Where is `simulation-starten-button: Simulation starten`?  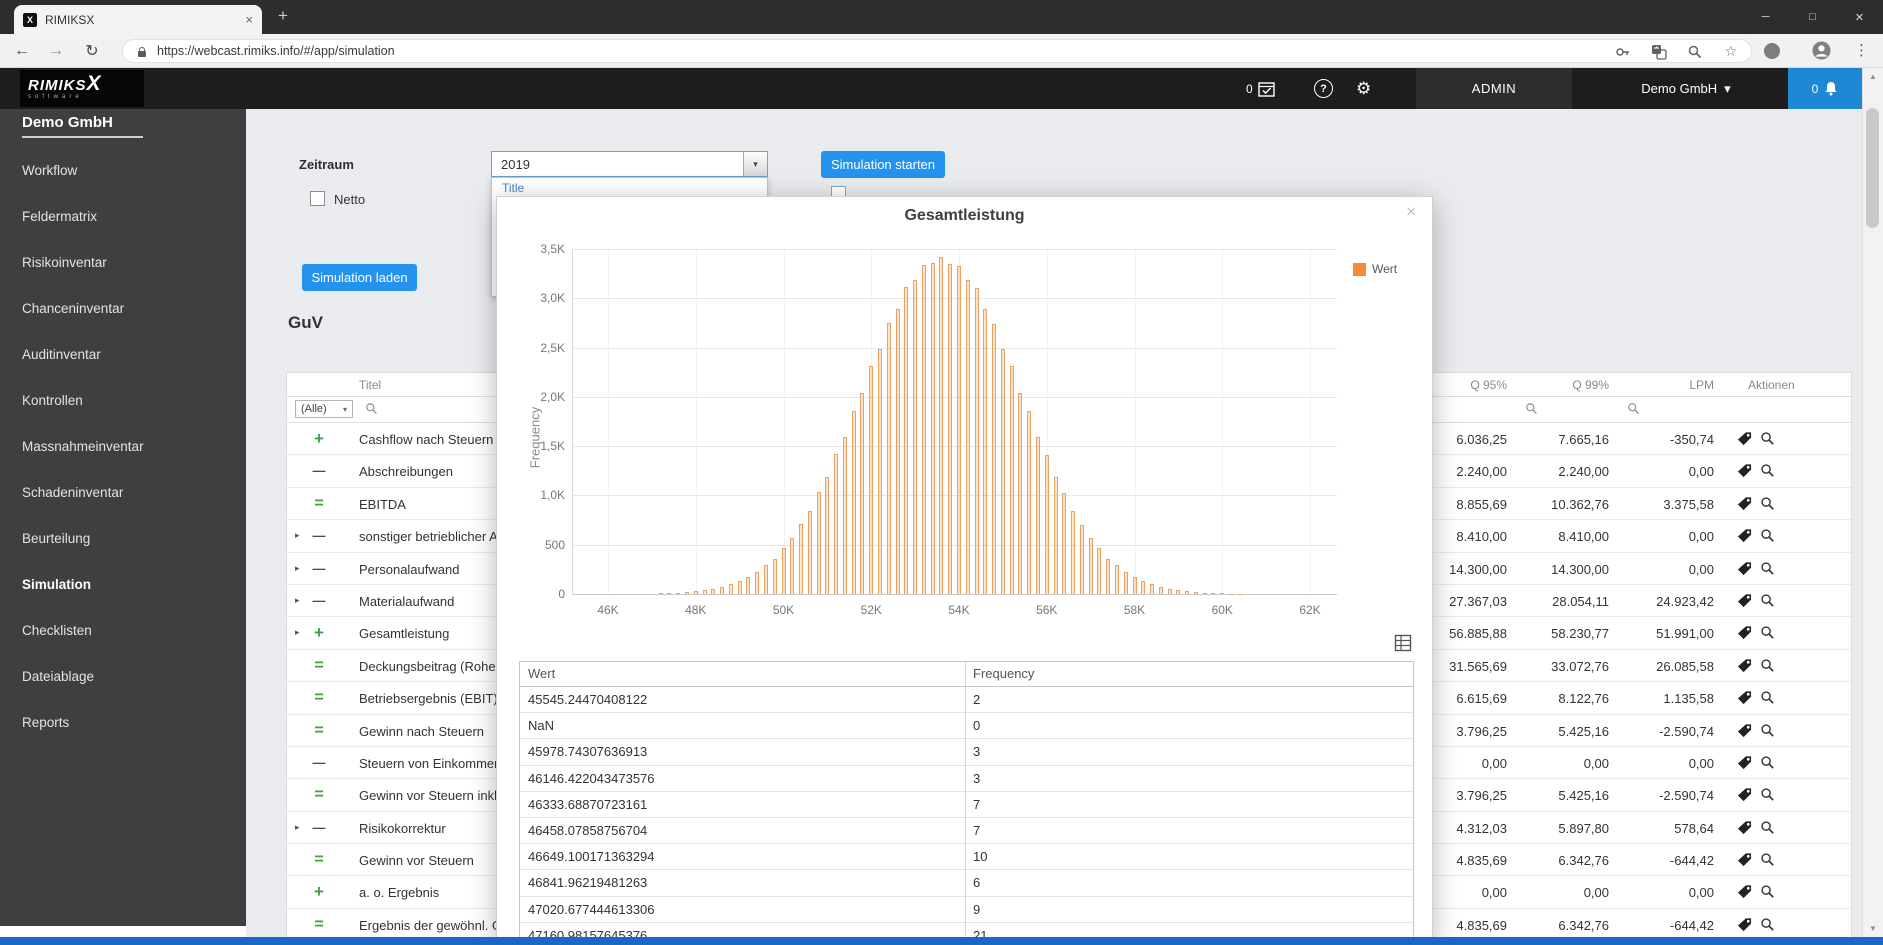 simulation-starten-button: Simulation starten is located at coordinates (883, 164).